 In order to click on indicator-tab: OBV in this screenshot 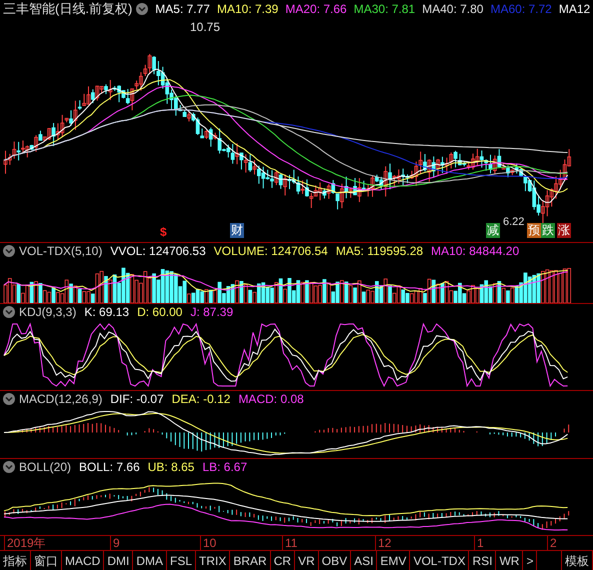, I will do `click(335, 560)`.